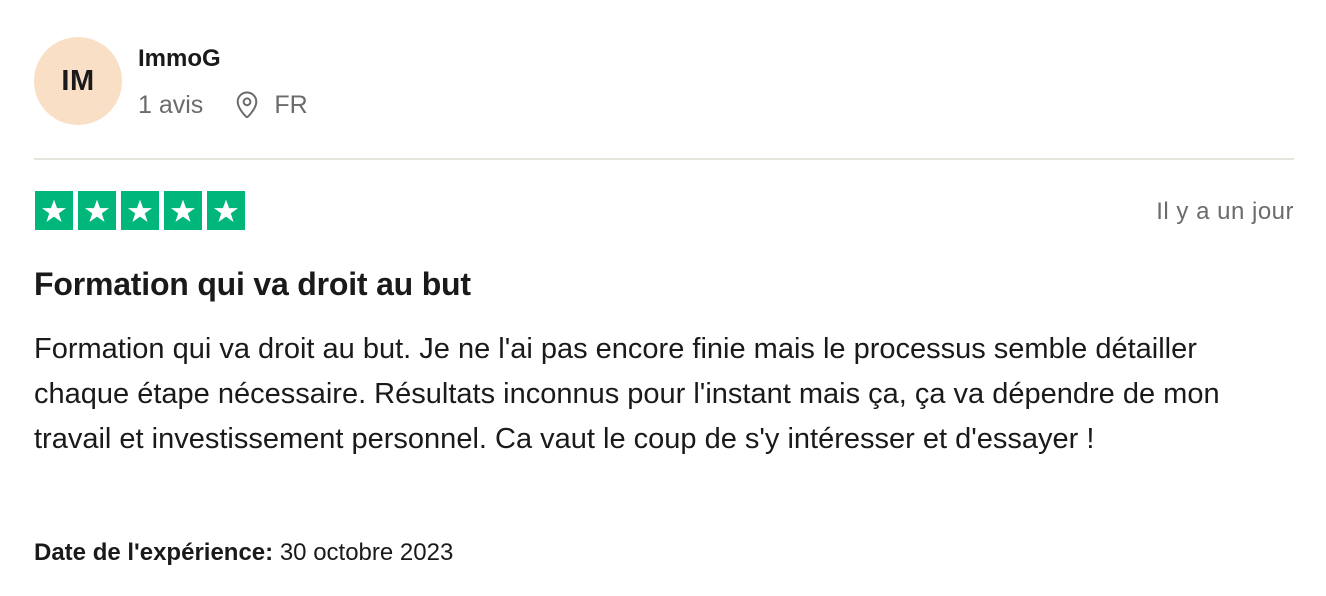 This screenshot has width=1326, height=596. Describe the element at coordinates (223, 105) in the screenshot. I see `reviewer-meta: 1 avis FR` at that location.